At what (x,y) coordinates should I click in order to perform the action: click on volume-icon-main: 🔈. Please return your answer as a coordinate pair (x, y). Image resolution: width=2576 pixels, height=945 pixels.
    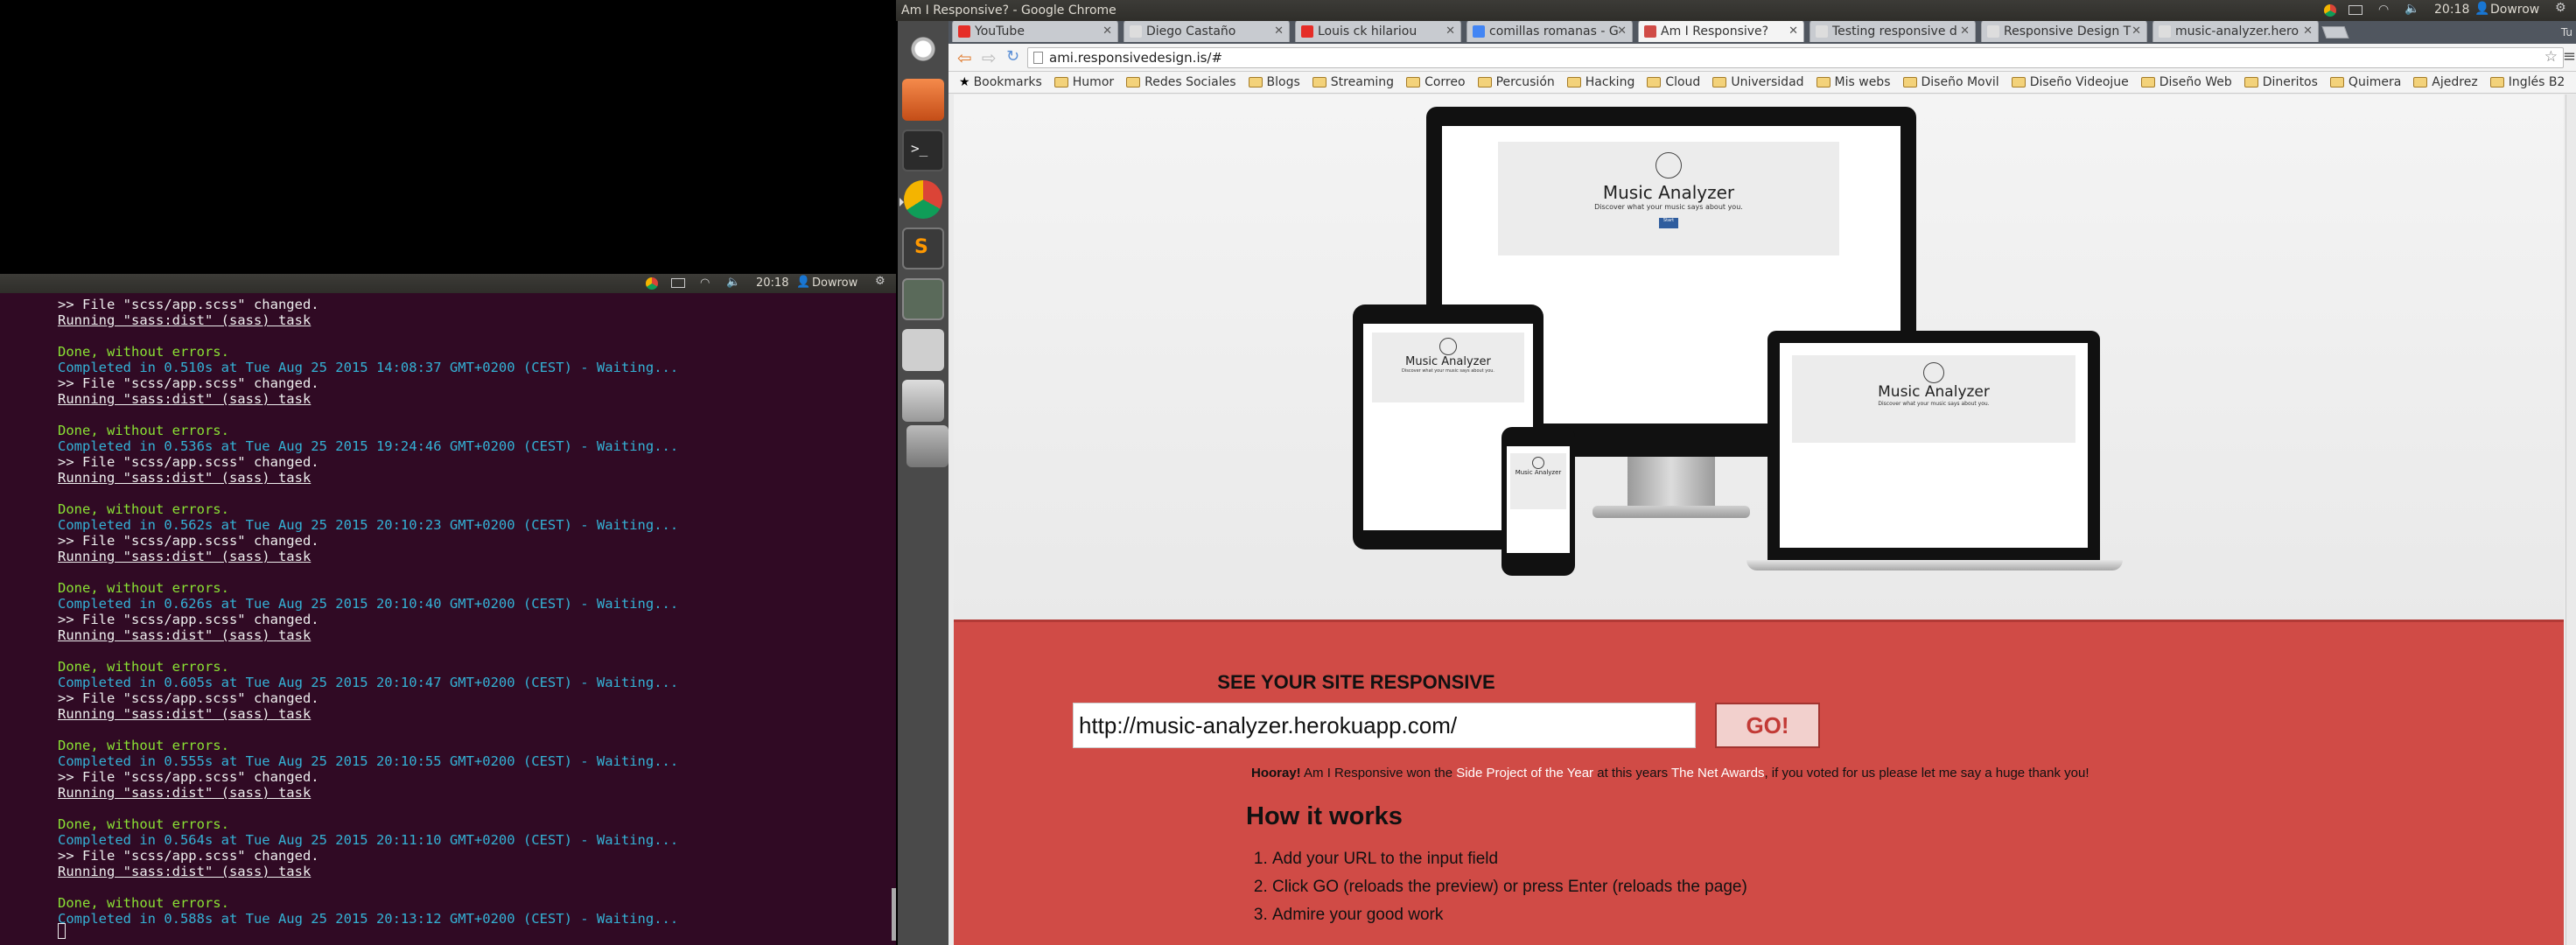
    Looking at the image, I should click on (2411, 9).